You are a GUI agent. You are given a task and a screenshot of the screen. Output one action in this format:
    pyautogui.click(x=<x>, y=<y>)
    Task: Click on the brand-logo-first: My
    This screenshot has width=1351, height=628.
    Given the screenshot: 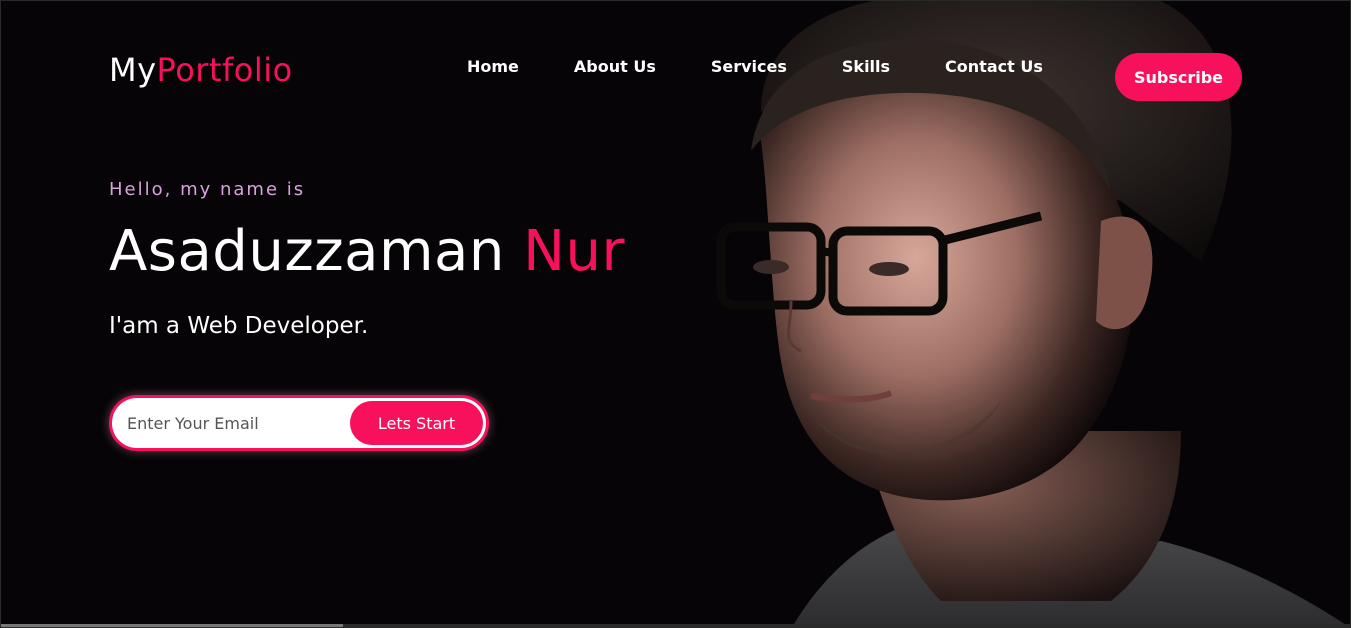 What is the action you would take?
    pyautogui.click(x=133, y=70)
    